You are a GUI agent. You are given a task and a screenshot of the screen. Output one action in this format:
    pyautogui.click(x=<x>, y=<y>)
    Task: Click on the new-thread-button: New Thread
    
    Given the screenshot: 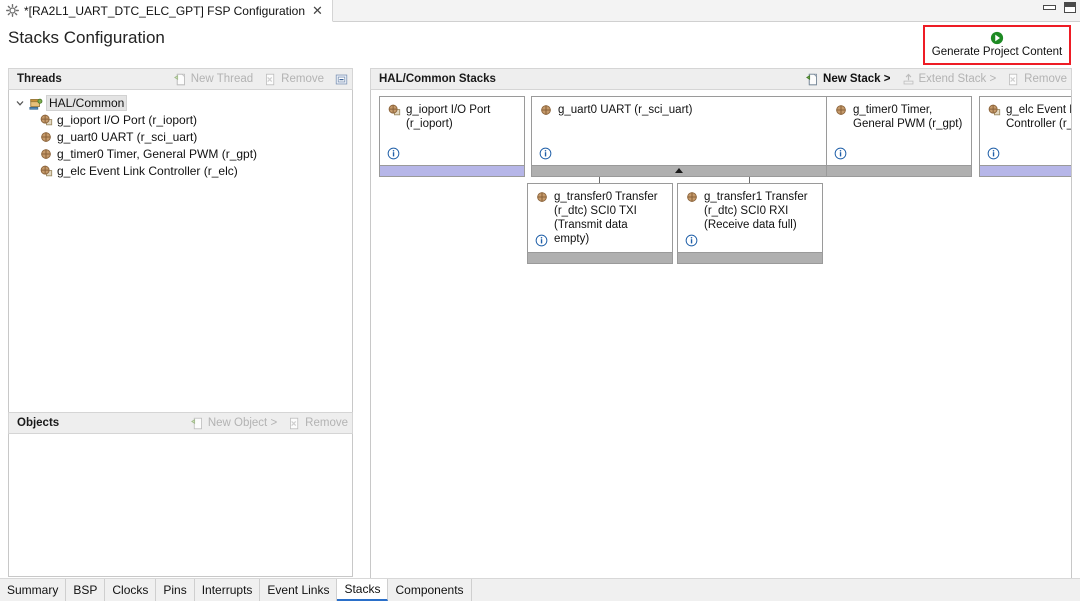 What is the action you would take?
    pyautogui.click(x=213, y=79)
    